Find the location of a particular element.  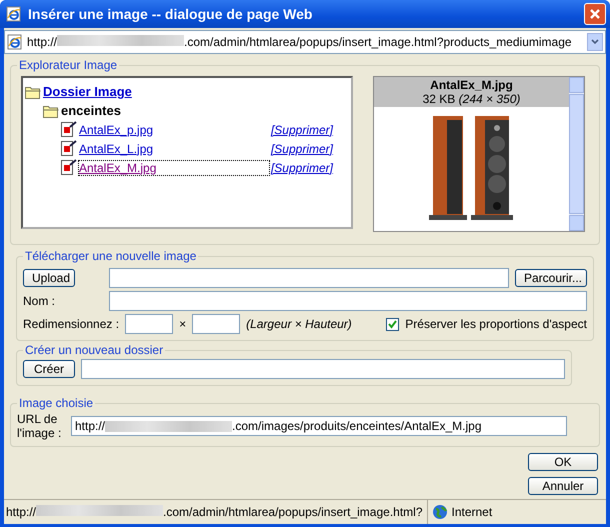

address-bar: http:// .com/admin/htmlarea/popups/insert_image.html?products_mediumimage is located at coordinates (305, 42).